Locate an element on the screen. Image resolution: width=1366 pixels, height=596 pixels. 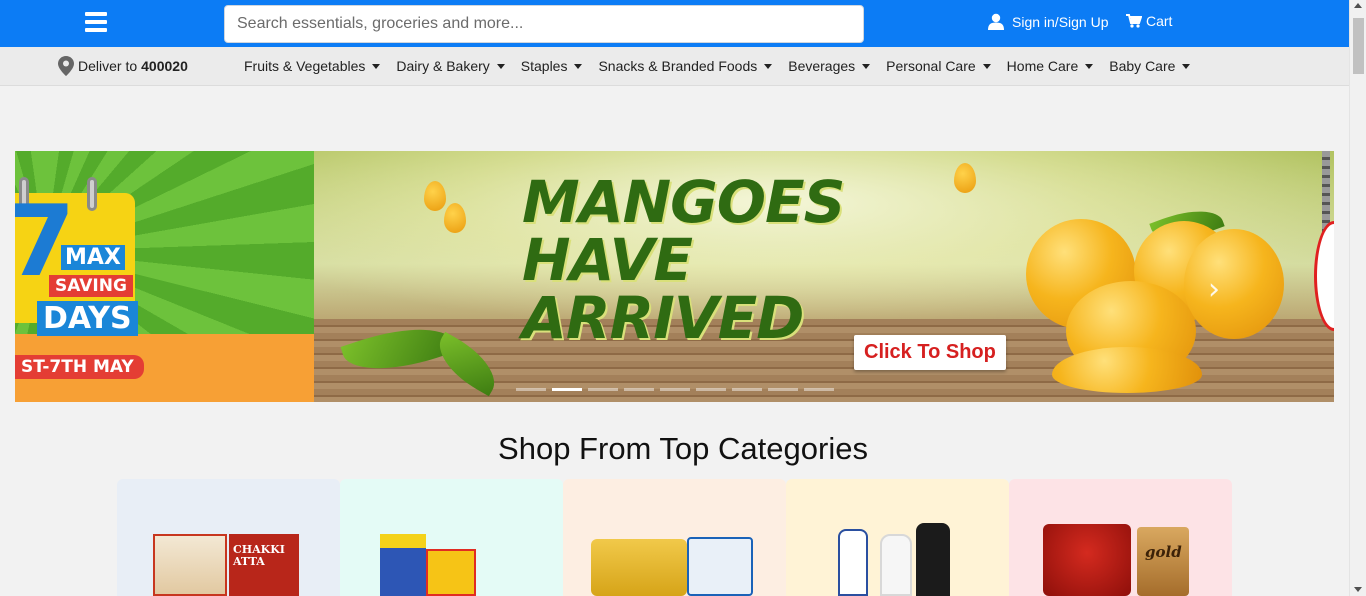
nav-item-personal-care: Personal Care is located at coordinates (938, 66).